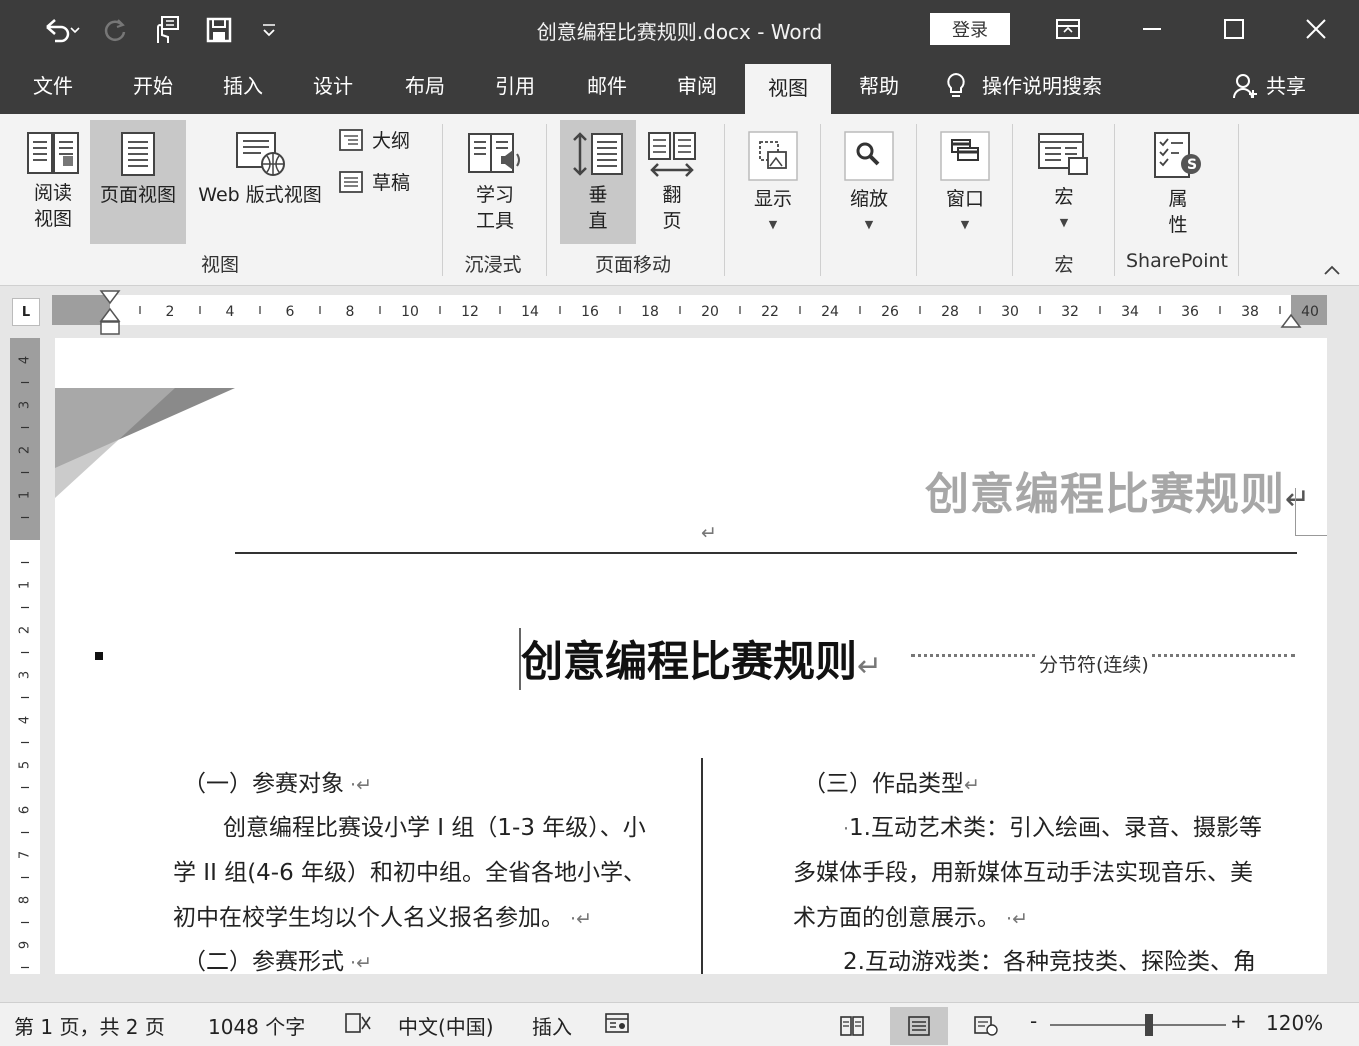 This screenshot has height=1046, width=1359. Describe the element at coordinates (965, 182) in the screenshot. I see `window-button: 窗口 ▼` at that location.